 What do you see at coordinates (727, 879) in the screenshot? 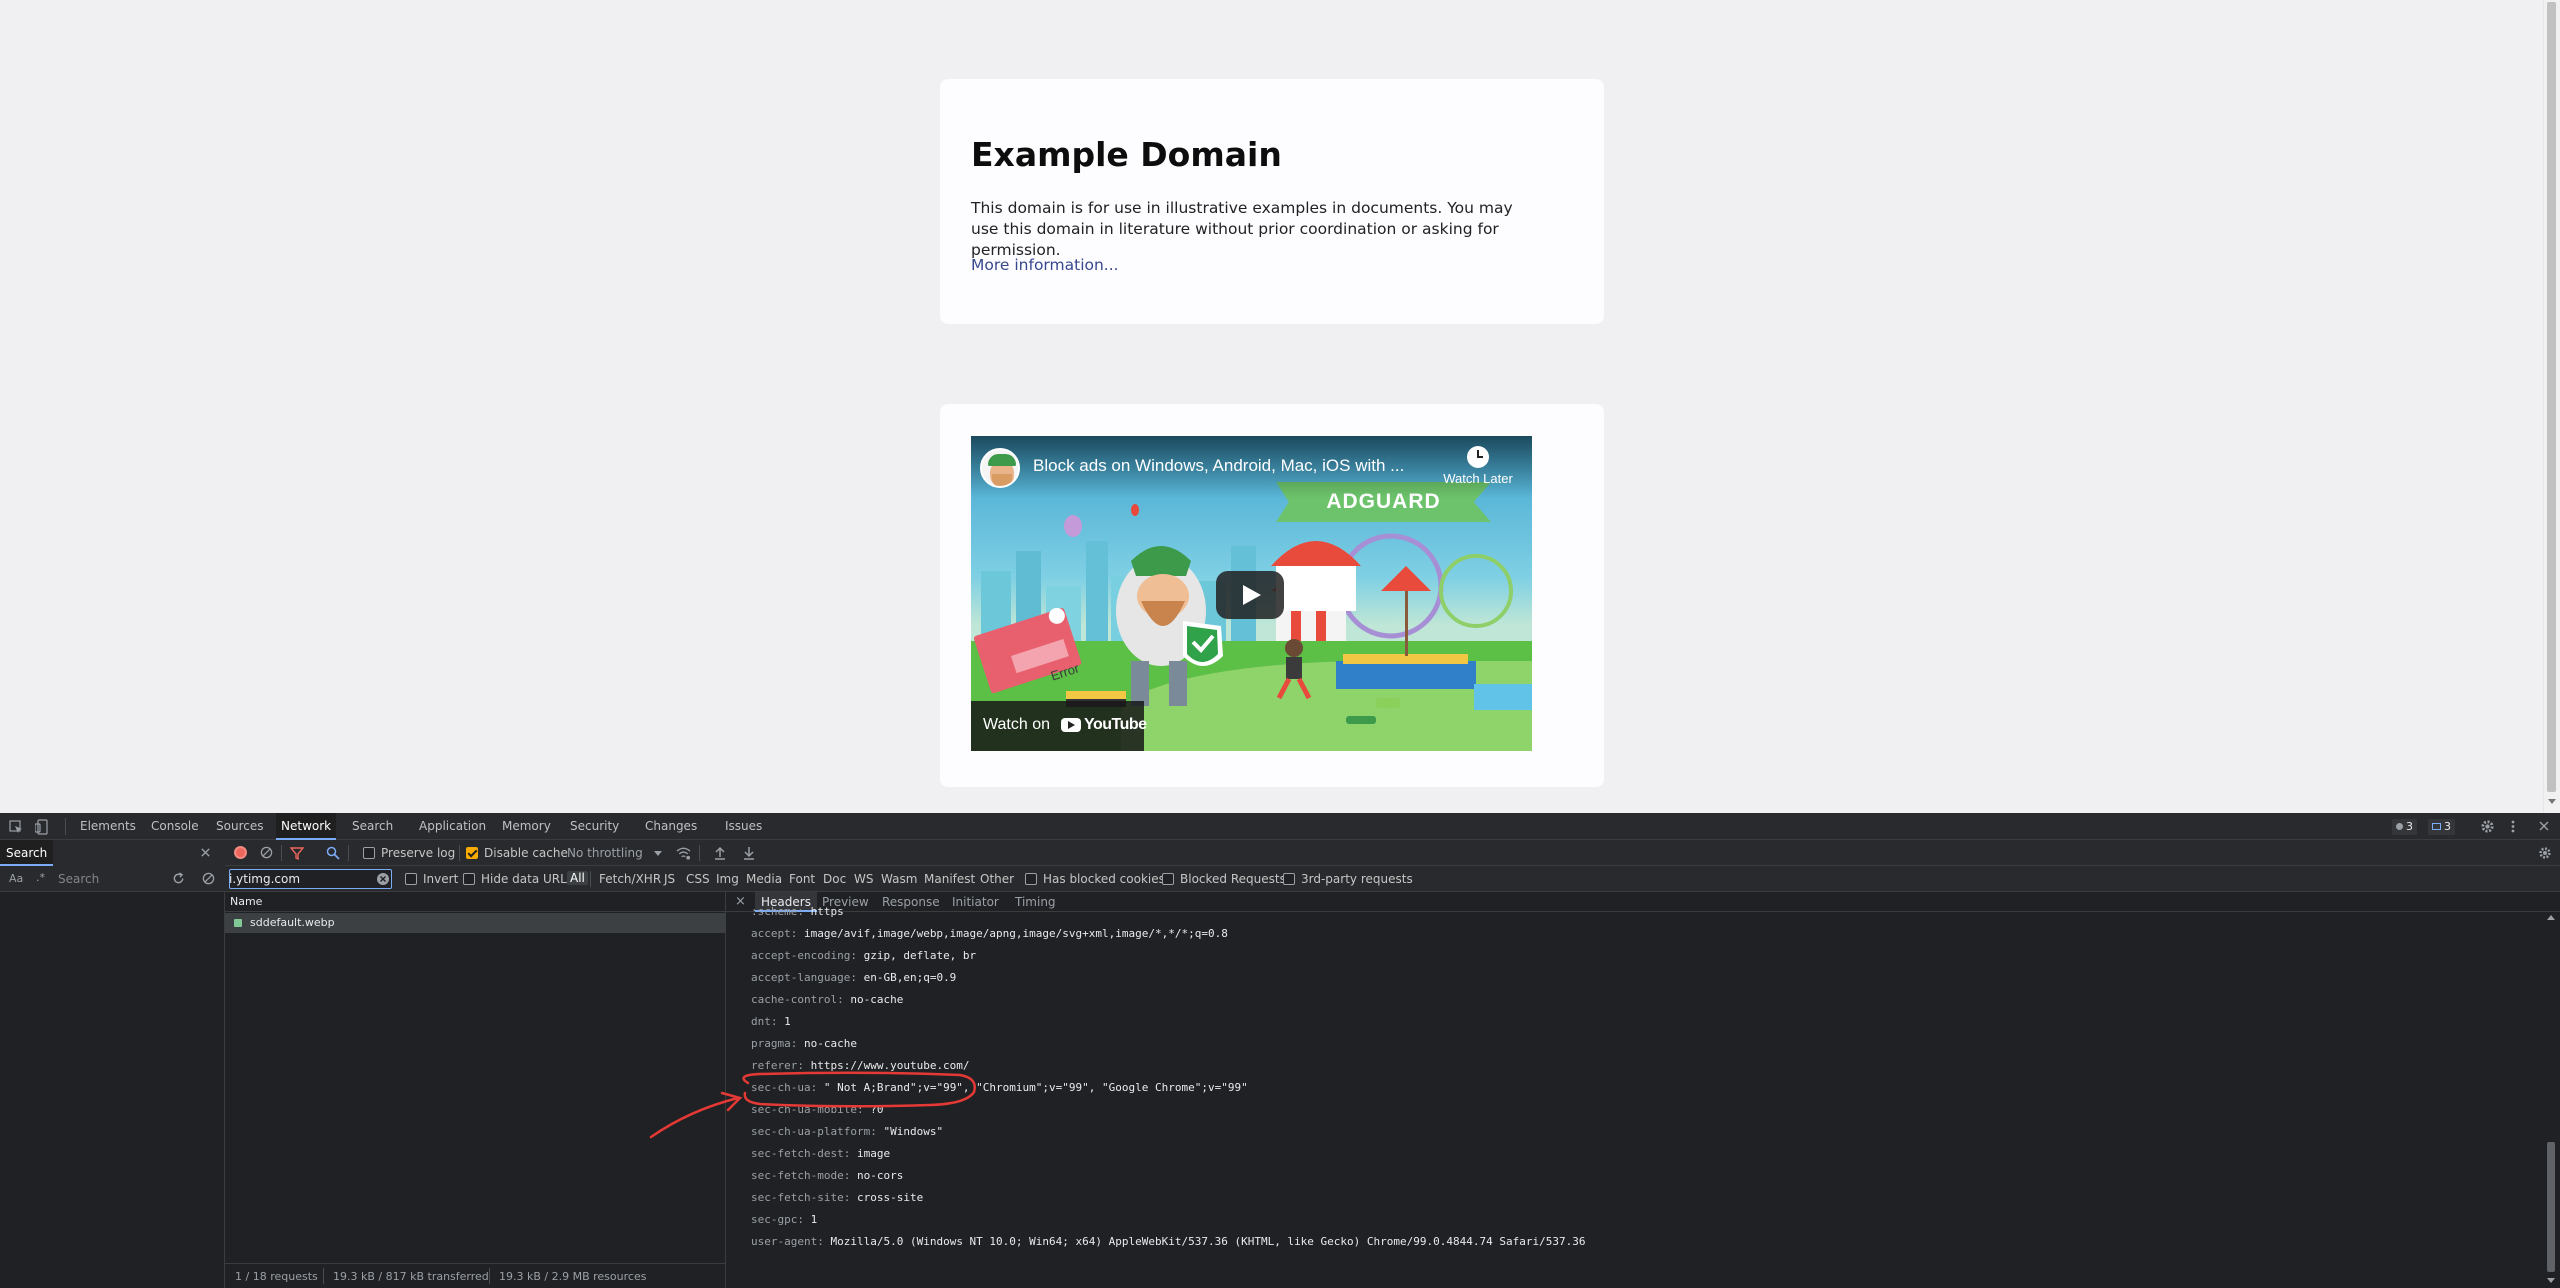
I see `filter-type-img: Img` at bounding box center [727, 879].